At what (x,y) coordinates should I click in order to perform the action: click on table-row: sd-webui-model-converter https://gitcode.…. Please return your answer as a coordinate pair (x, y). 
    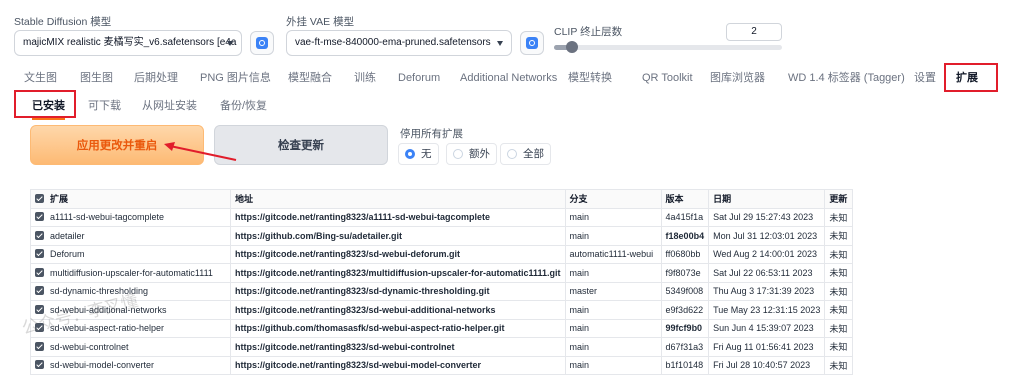
    Looking at the image, I should click on (442, 365).